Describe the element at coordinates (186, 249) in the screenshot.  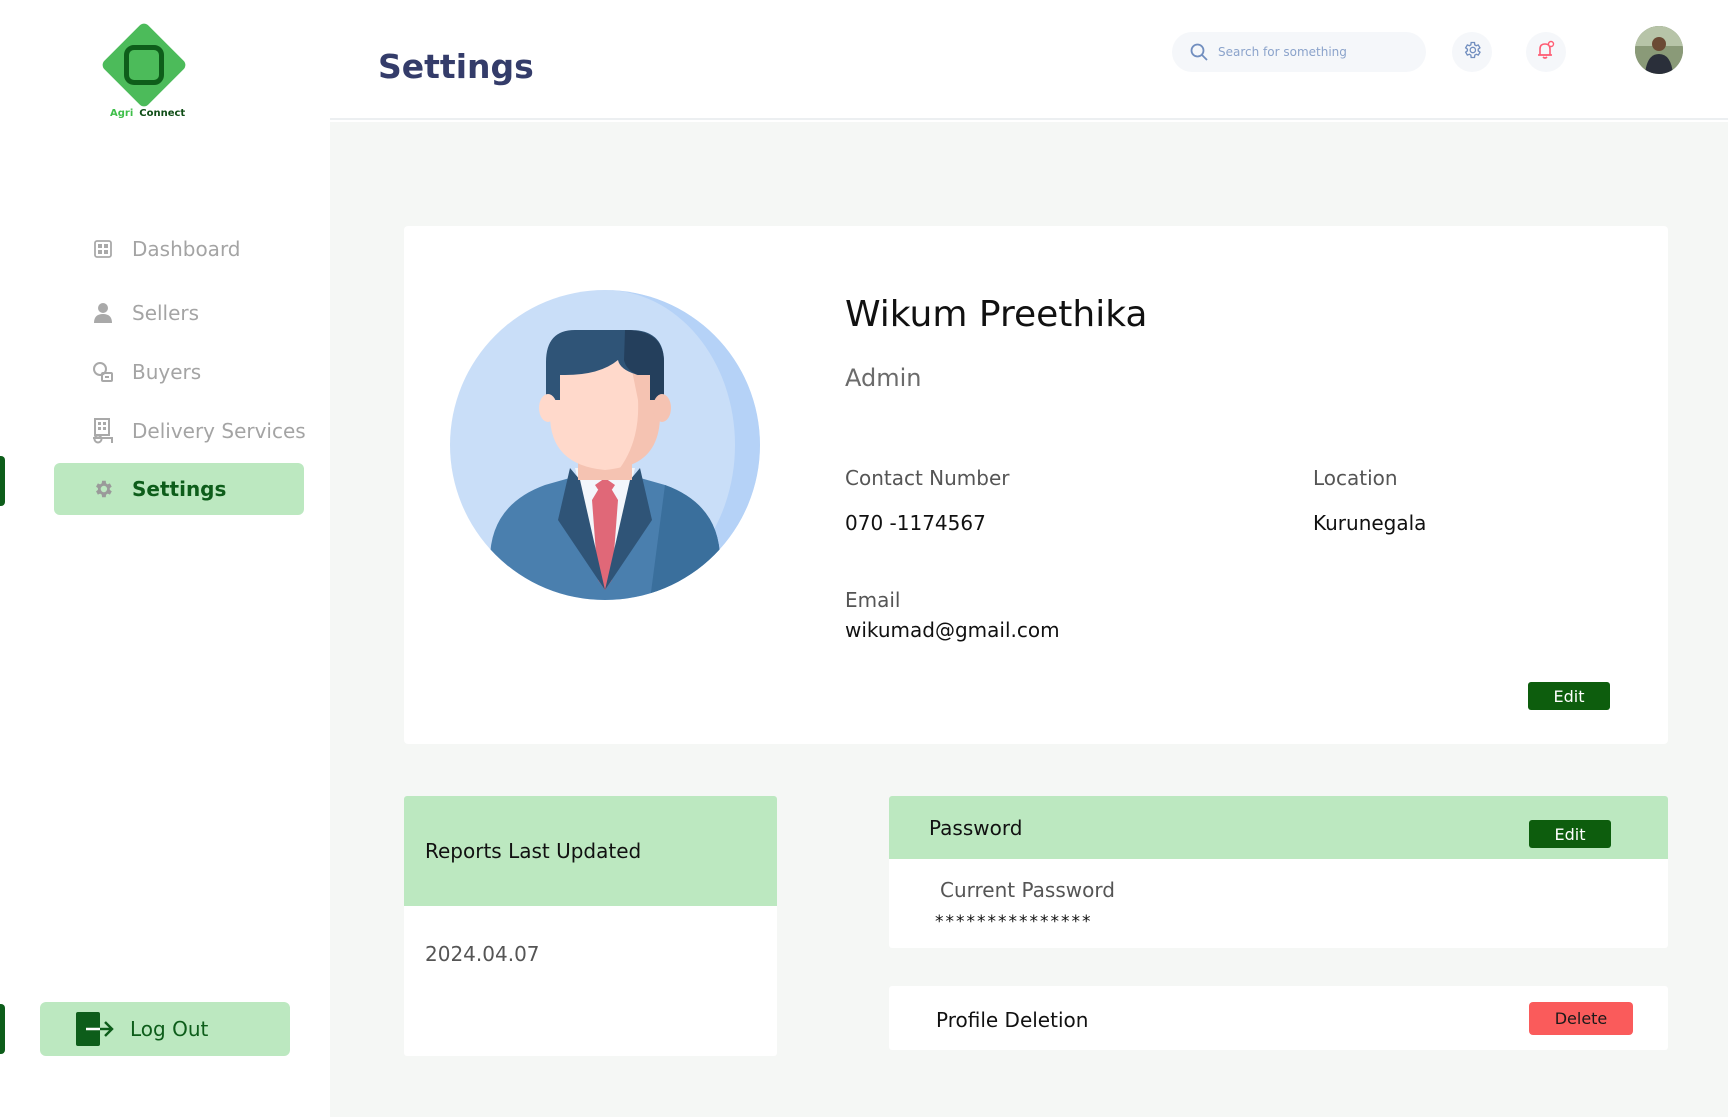
I see `sidebar-item-label: Dashboard` at that location.